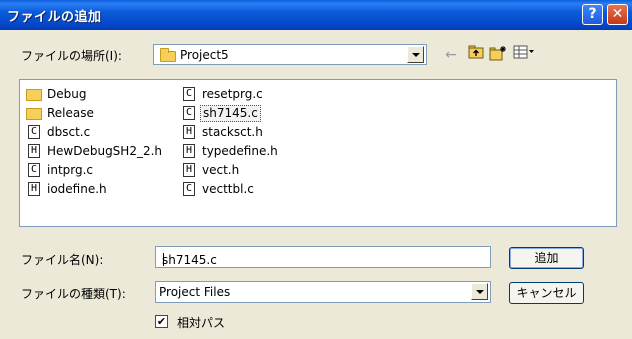  Describe the element at coordinates (451, 55) in the screenshot. I see `back-icon: ←` at that location.